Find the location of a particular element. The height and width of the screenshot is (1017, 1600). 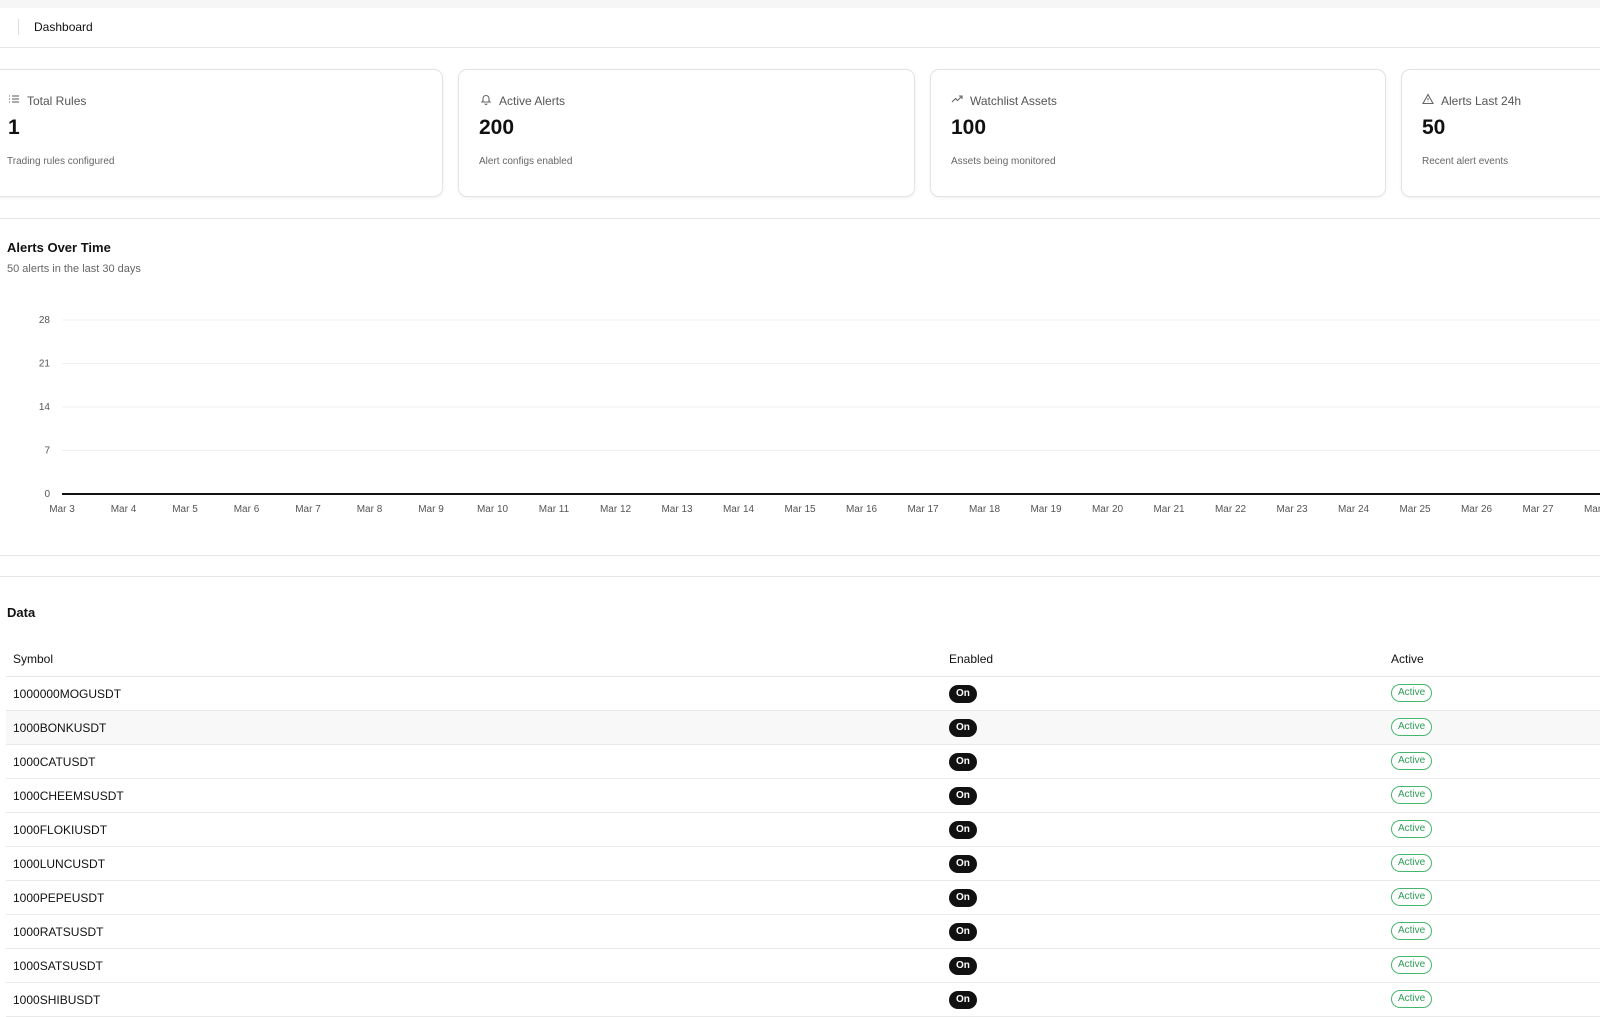

x-tick-label: Mar 12 is located at coordinates (616, 509).